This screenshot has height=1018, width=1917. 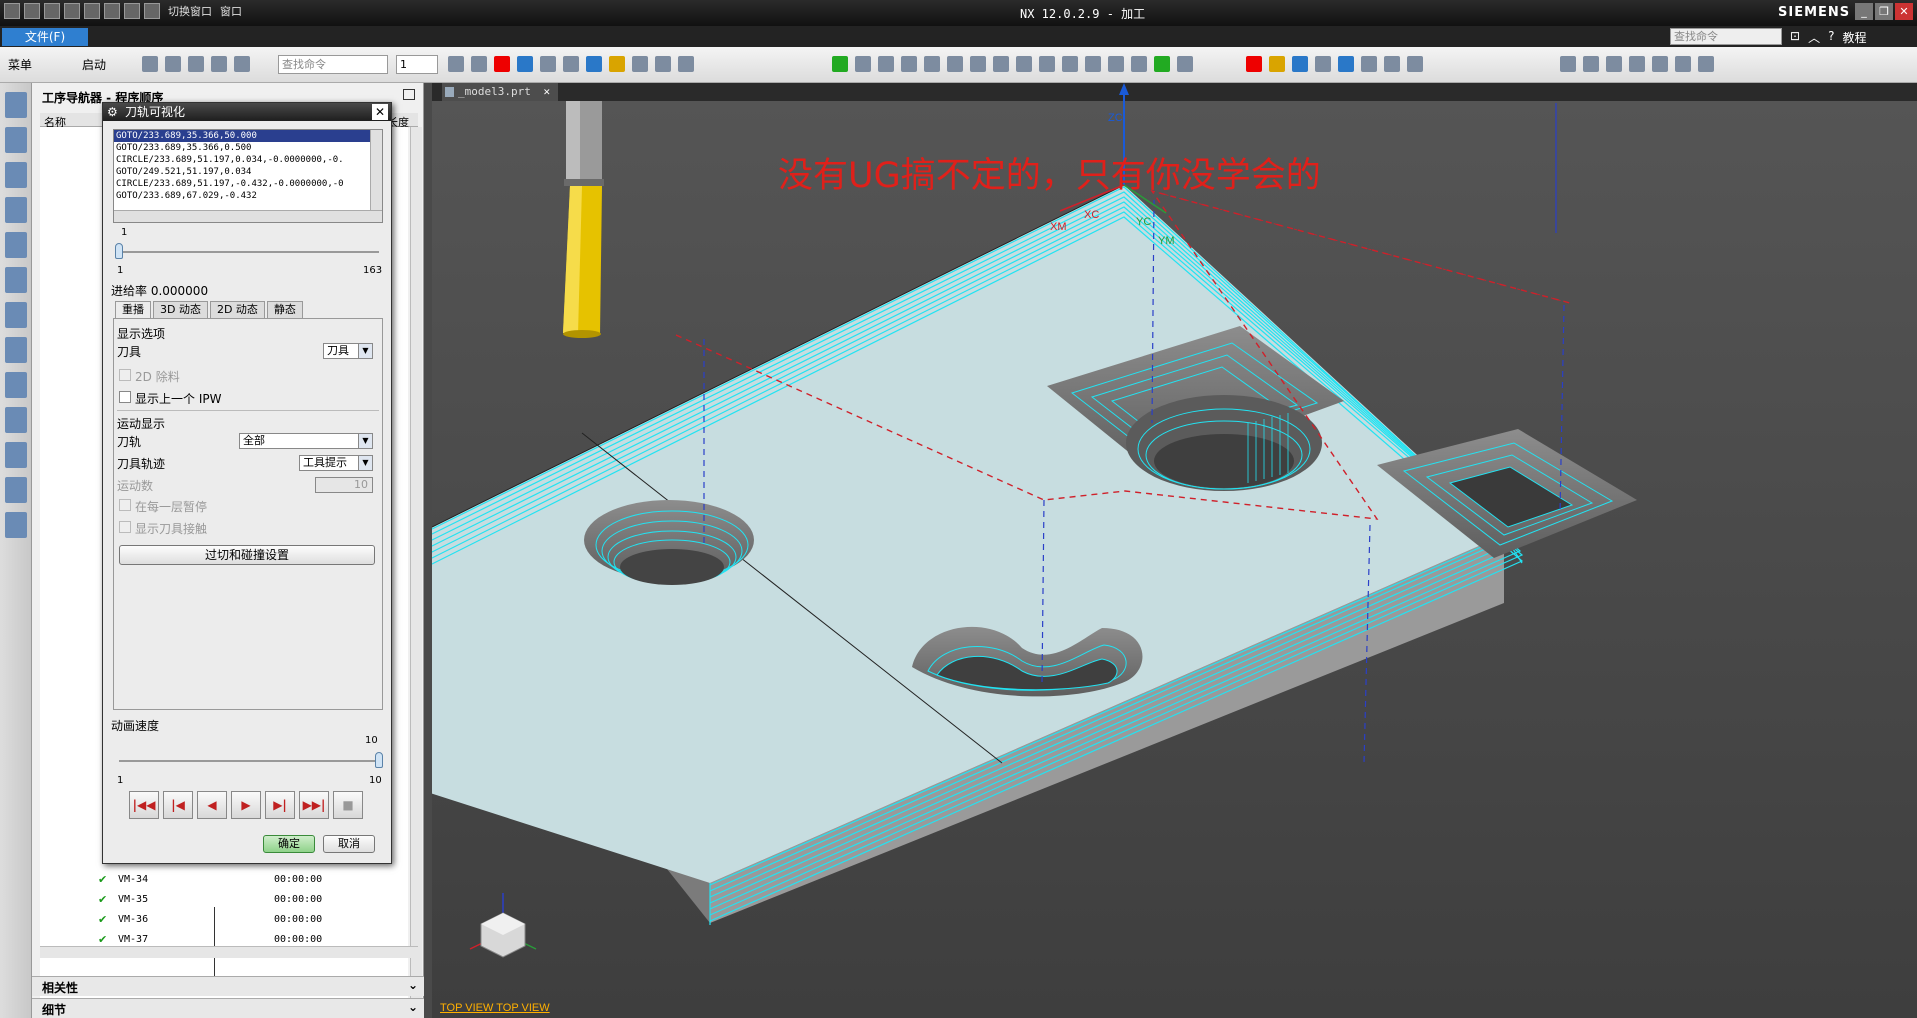 What do you see at coordinates (1277, 64) in the screenshot?
I see `highlight-icon` at bounding box center [1277, 64].